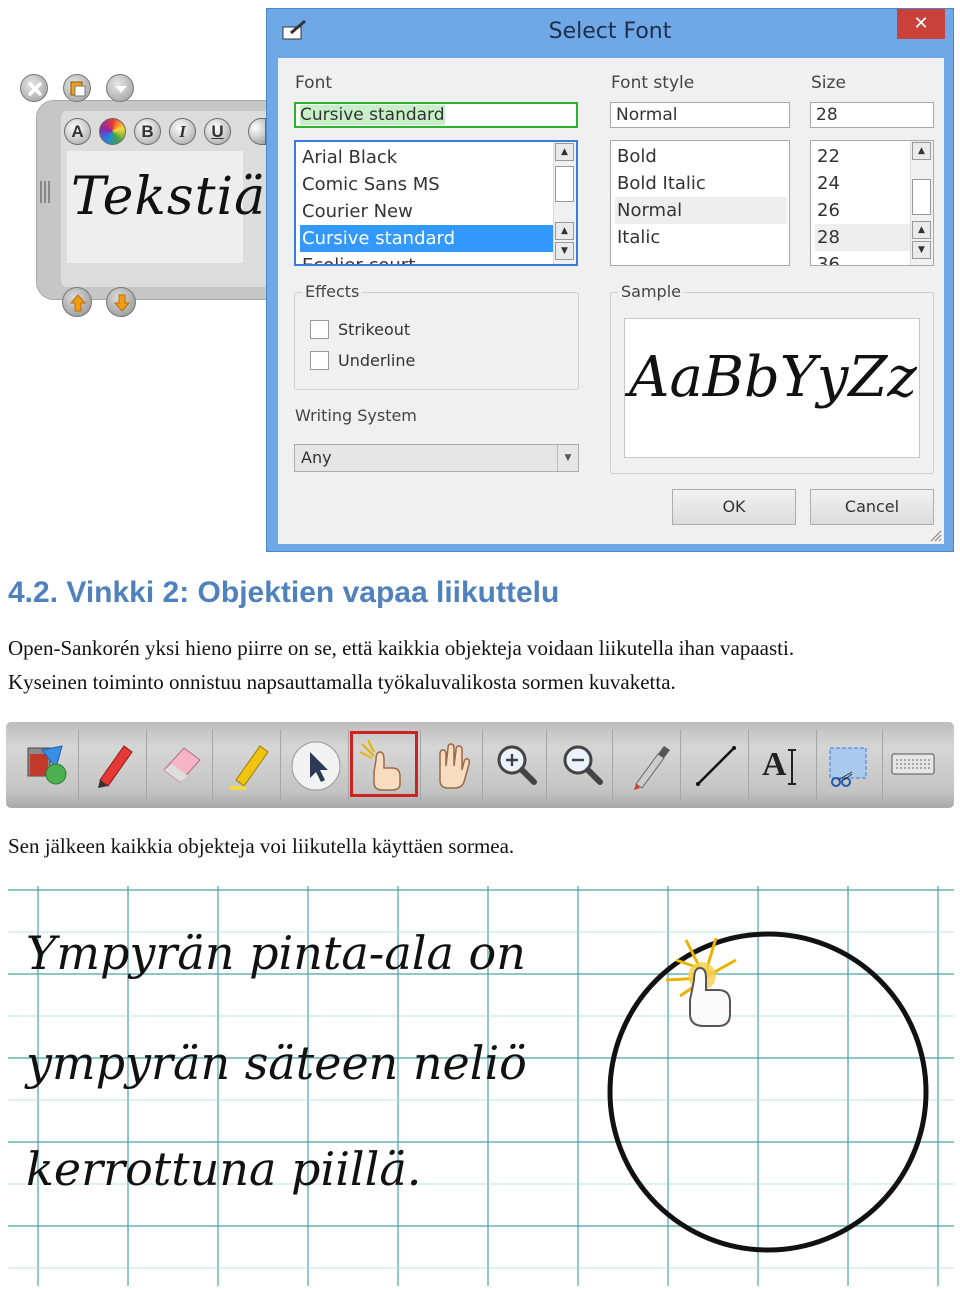 The height and width of the screenshot is (1290, 960). I want to click on screen-capture-icon, so click(852, 765).